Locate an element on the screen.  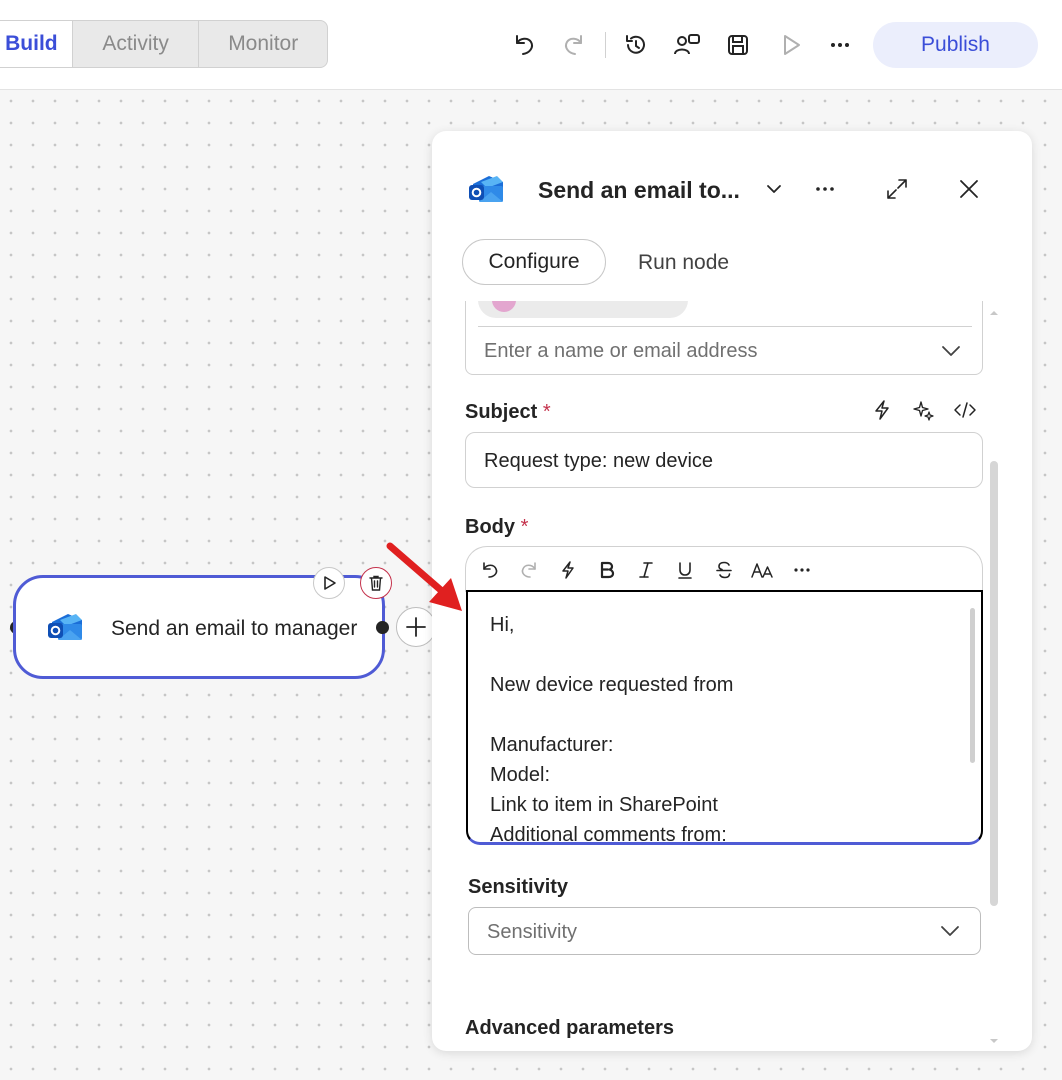
view-tabs: Build Activity Monitor is located at coordinates (164, 44).